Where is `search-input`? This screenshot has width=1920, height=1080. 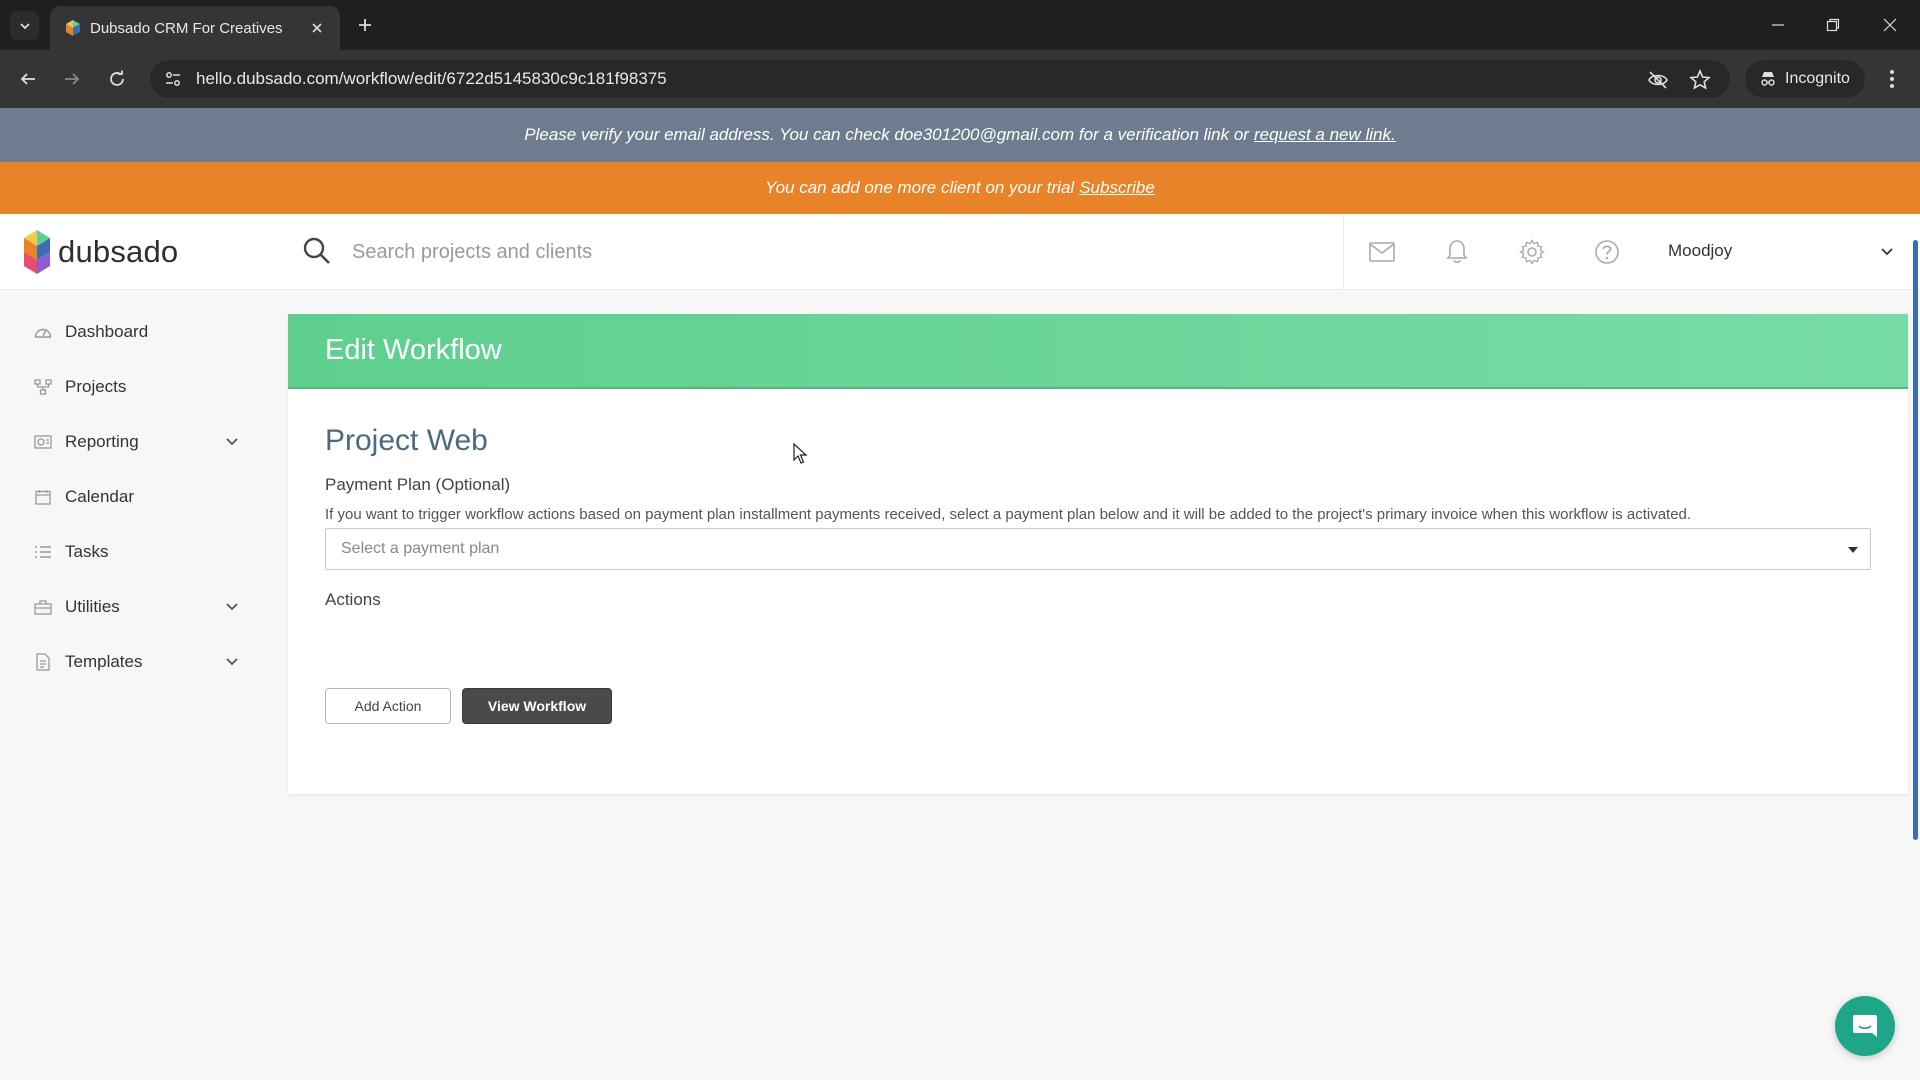 search-input is located at coordinates (832, 252).